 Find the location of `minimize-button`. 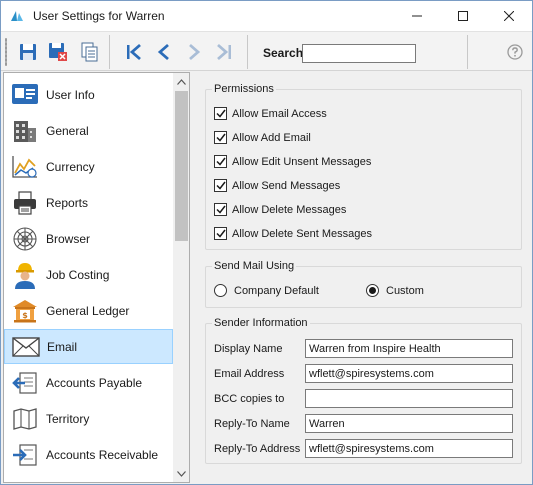

minimize-button is located at coordinates (417, 16).